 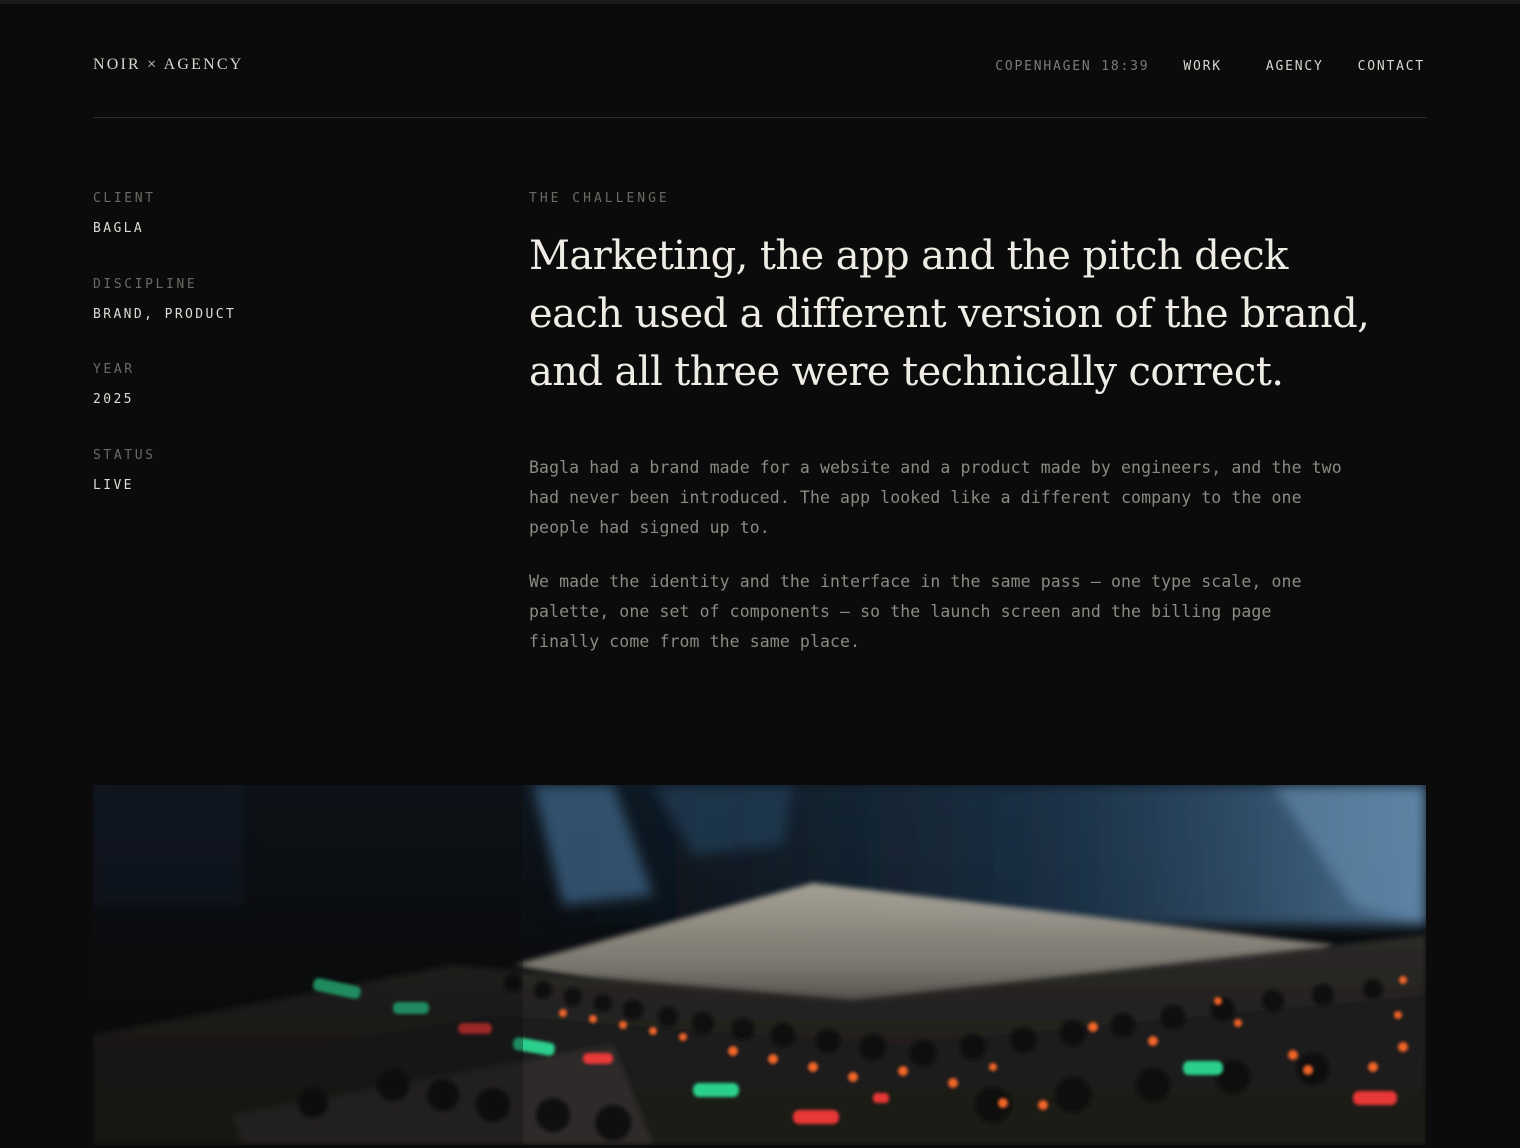 What do you see at coordinates (243, 319) in the screenshot?
I see `meta-discipline: DISCIPLINE BRAND, PRODUCT` at bounding box center [243, 319].